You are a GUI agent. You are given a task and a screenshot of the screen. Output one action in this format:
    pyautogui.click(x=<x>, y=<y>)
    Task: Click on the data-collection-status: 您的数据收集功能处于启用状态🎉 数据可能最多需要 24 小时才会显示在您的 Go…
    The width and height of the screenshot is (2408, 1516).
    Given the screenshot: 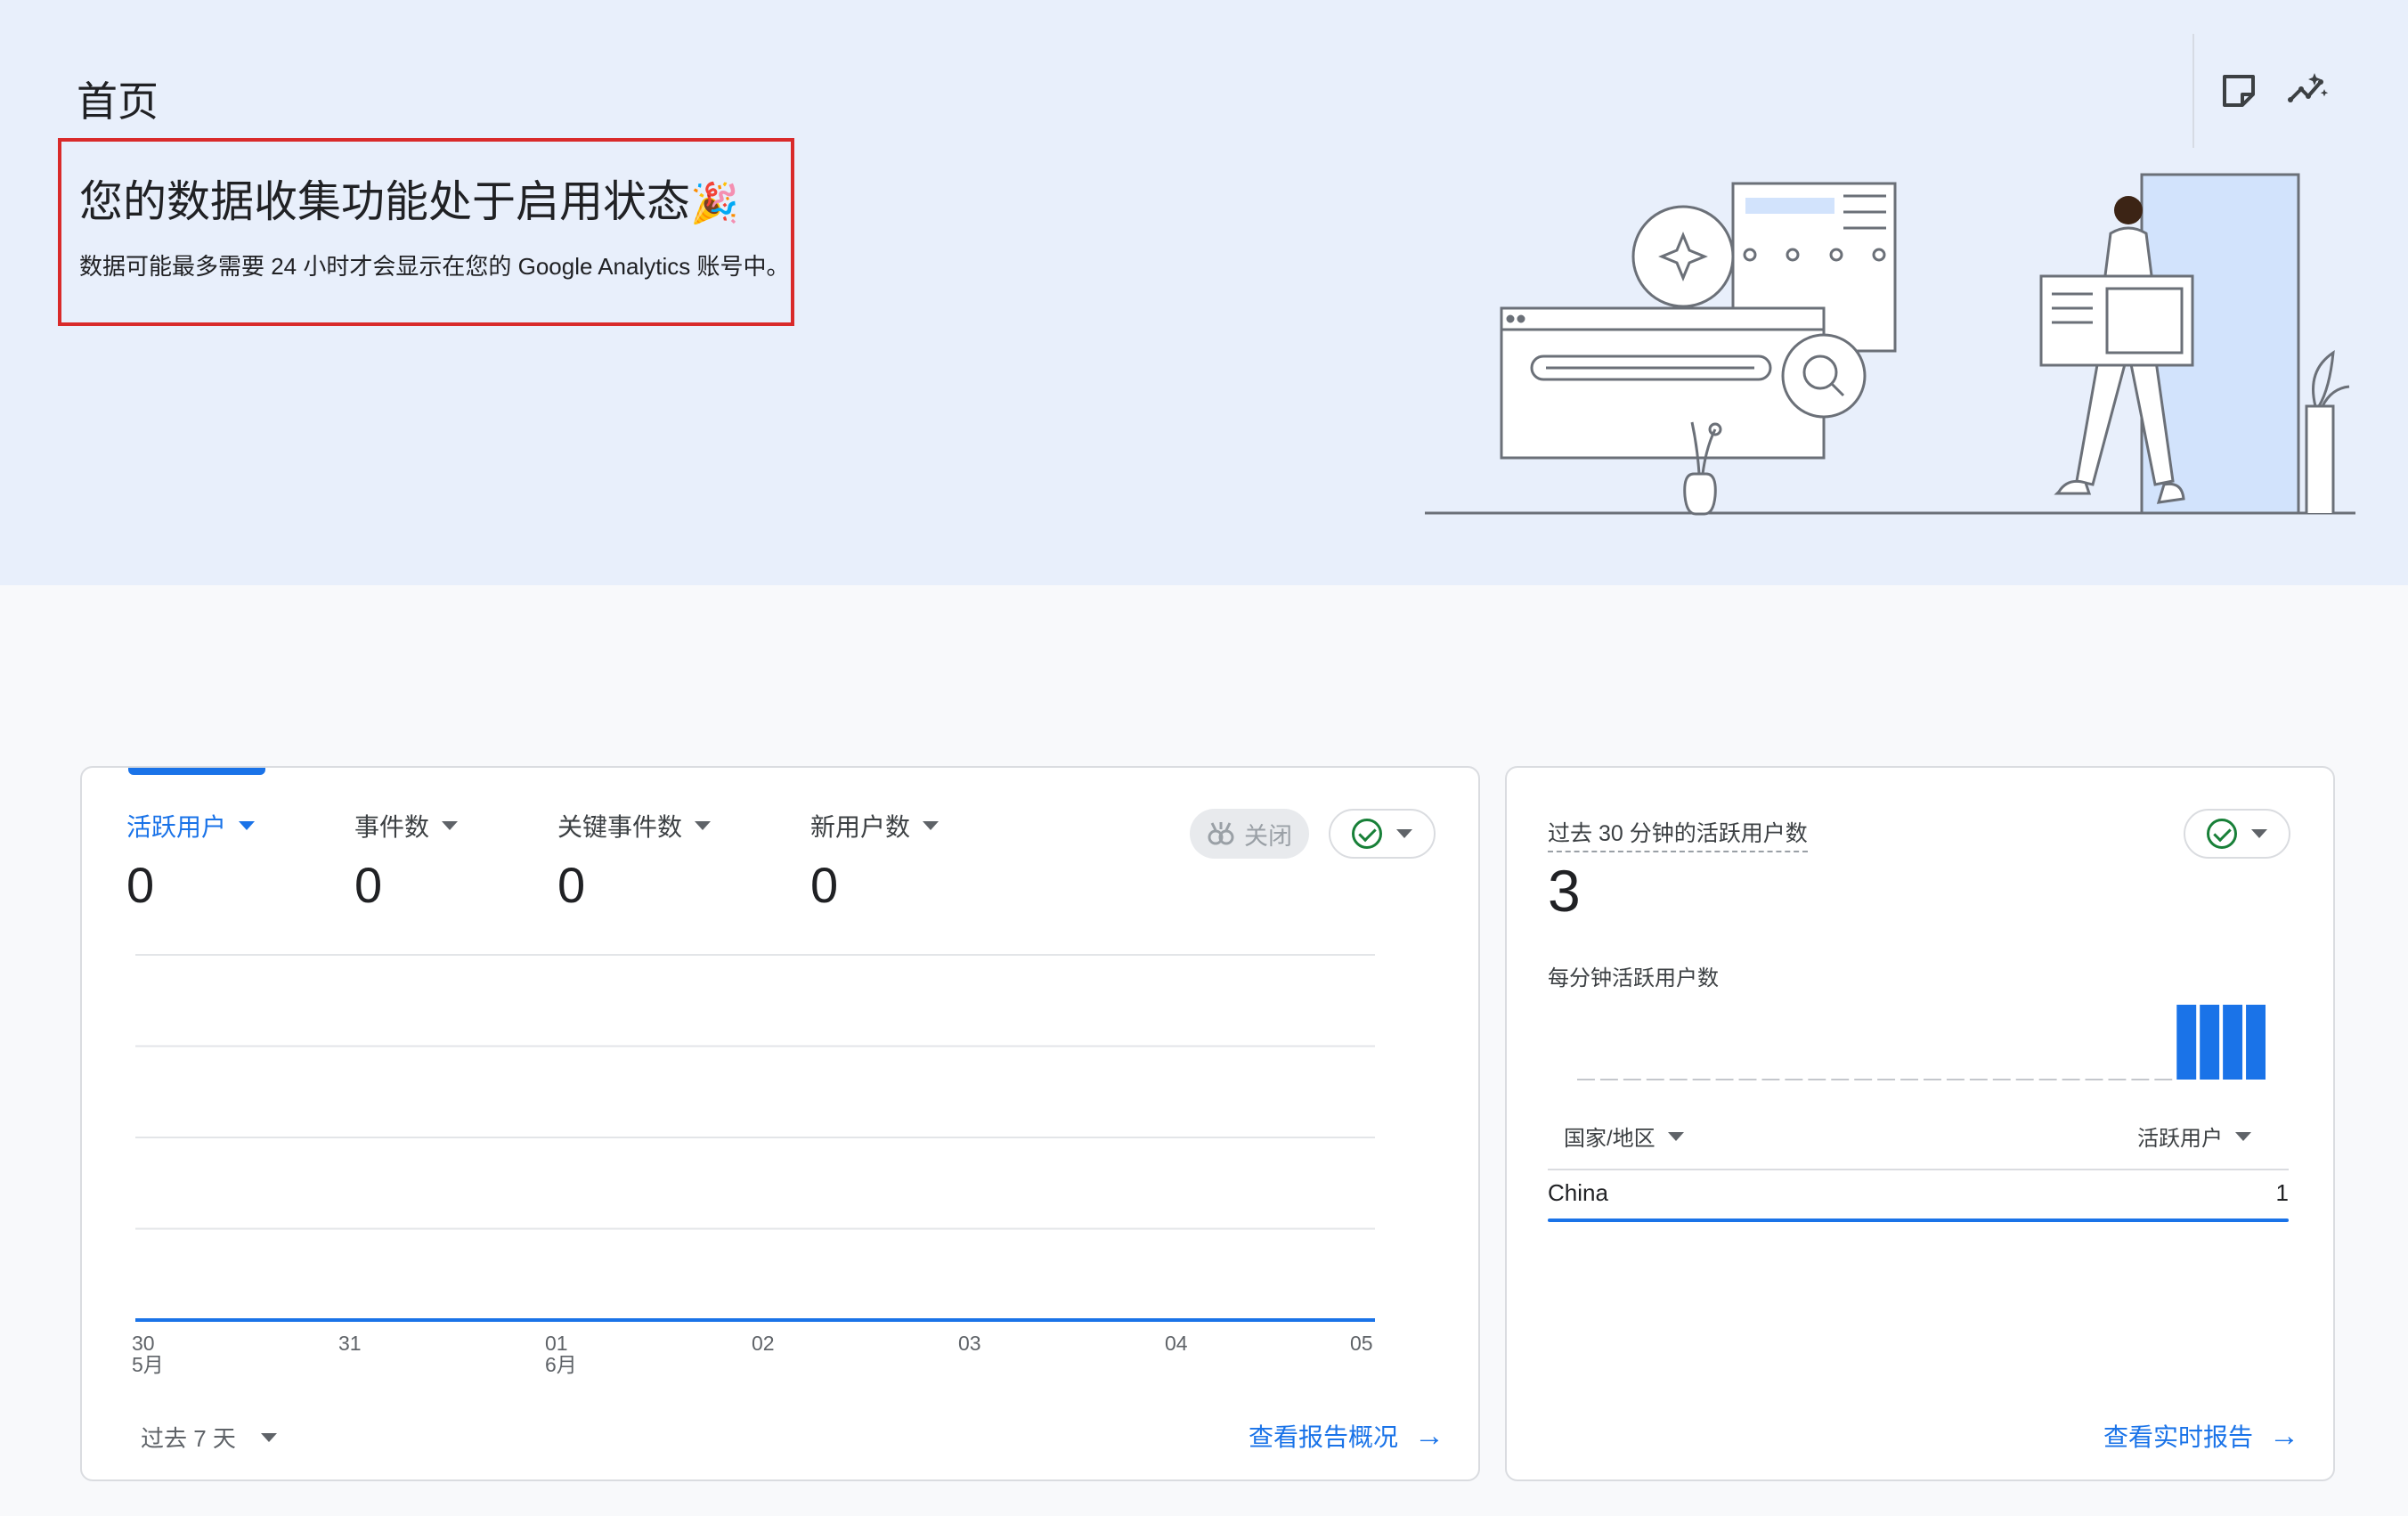 What is the action you would take?
    pyautogui.click(x=426, y=232)
    